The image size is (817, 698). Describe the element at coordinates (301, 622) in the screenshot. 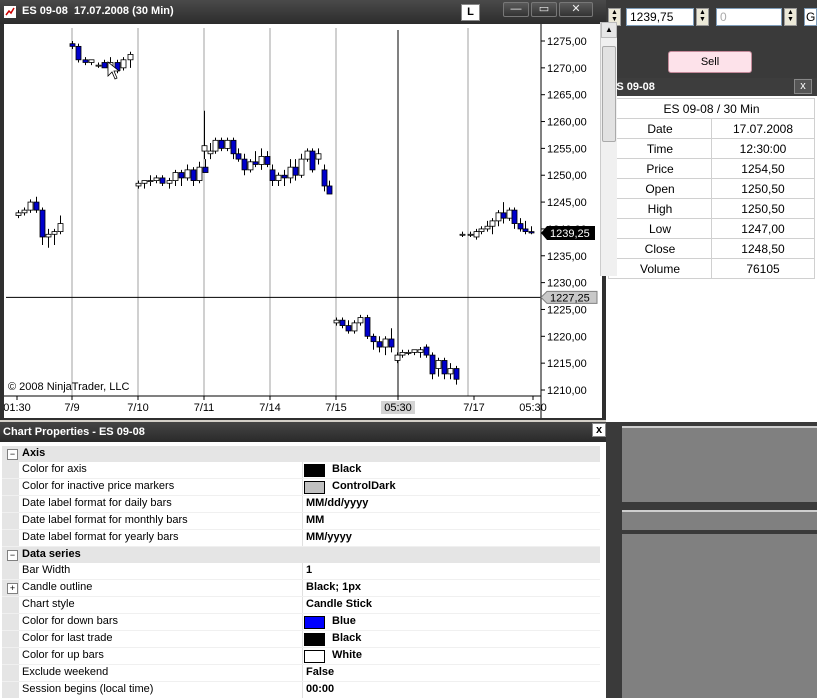

I see `property-row: Color for down bars Blue` at that location.